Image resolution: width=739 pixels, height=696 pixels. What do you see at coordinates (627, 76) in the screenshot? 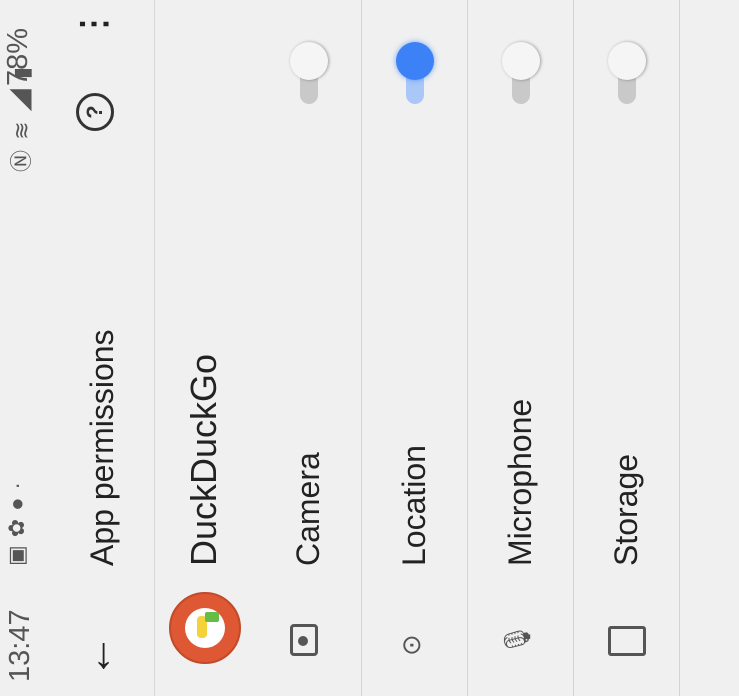
I see `storage-toggle` at bounding box center [627, 76].